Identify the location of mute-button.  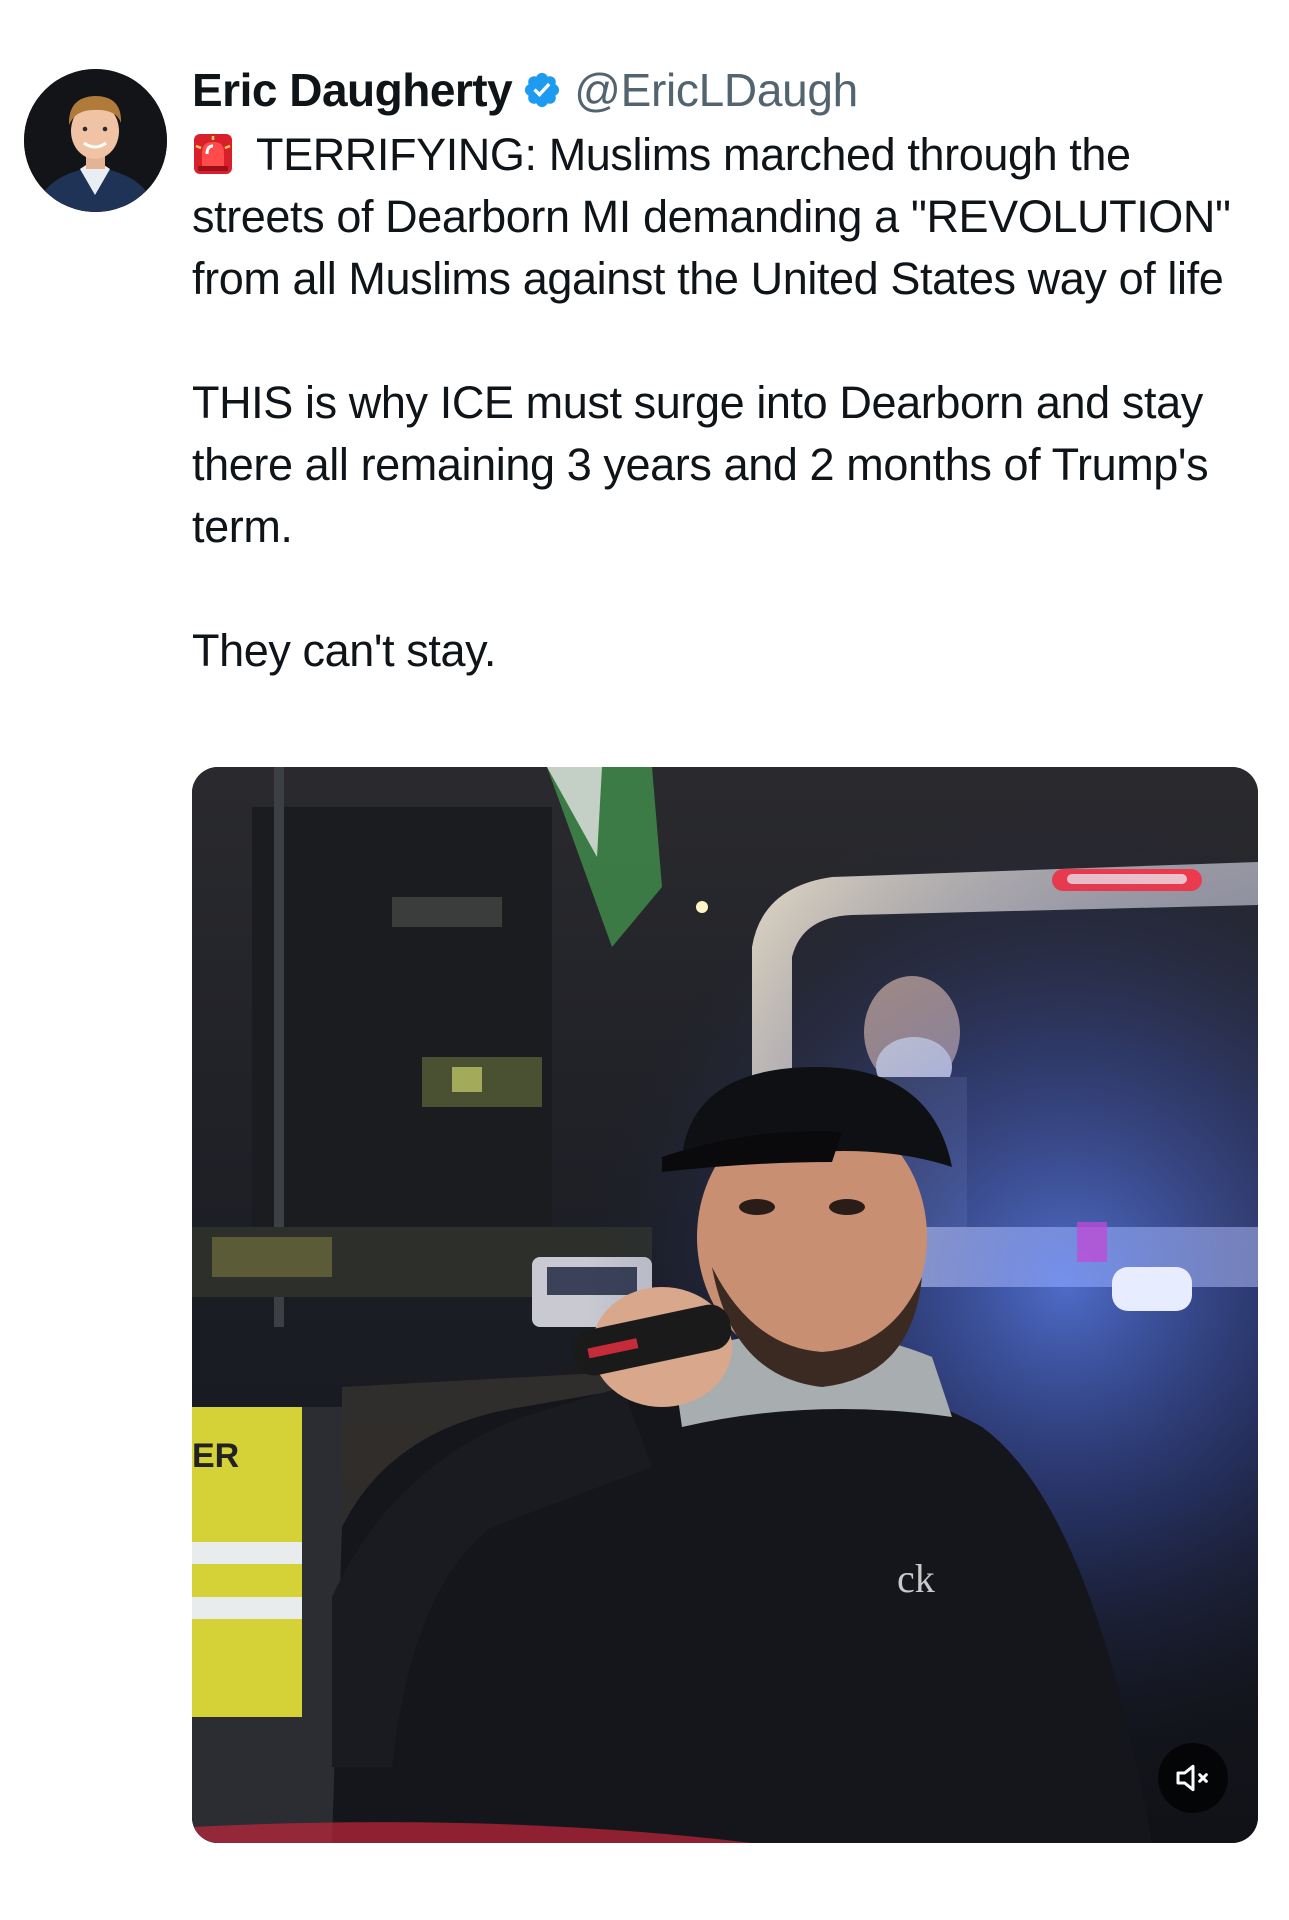
(1193, 1778).